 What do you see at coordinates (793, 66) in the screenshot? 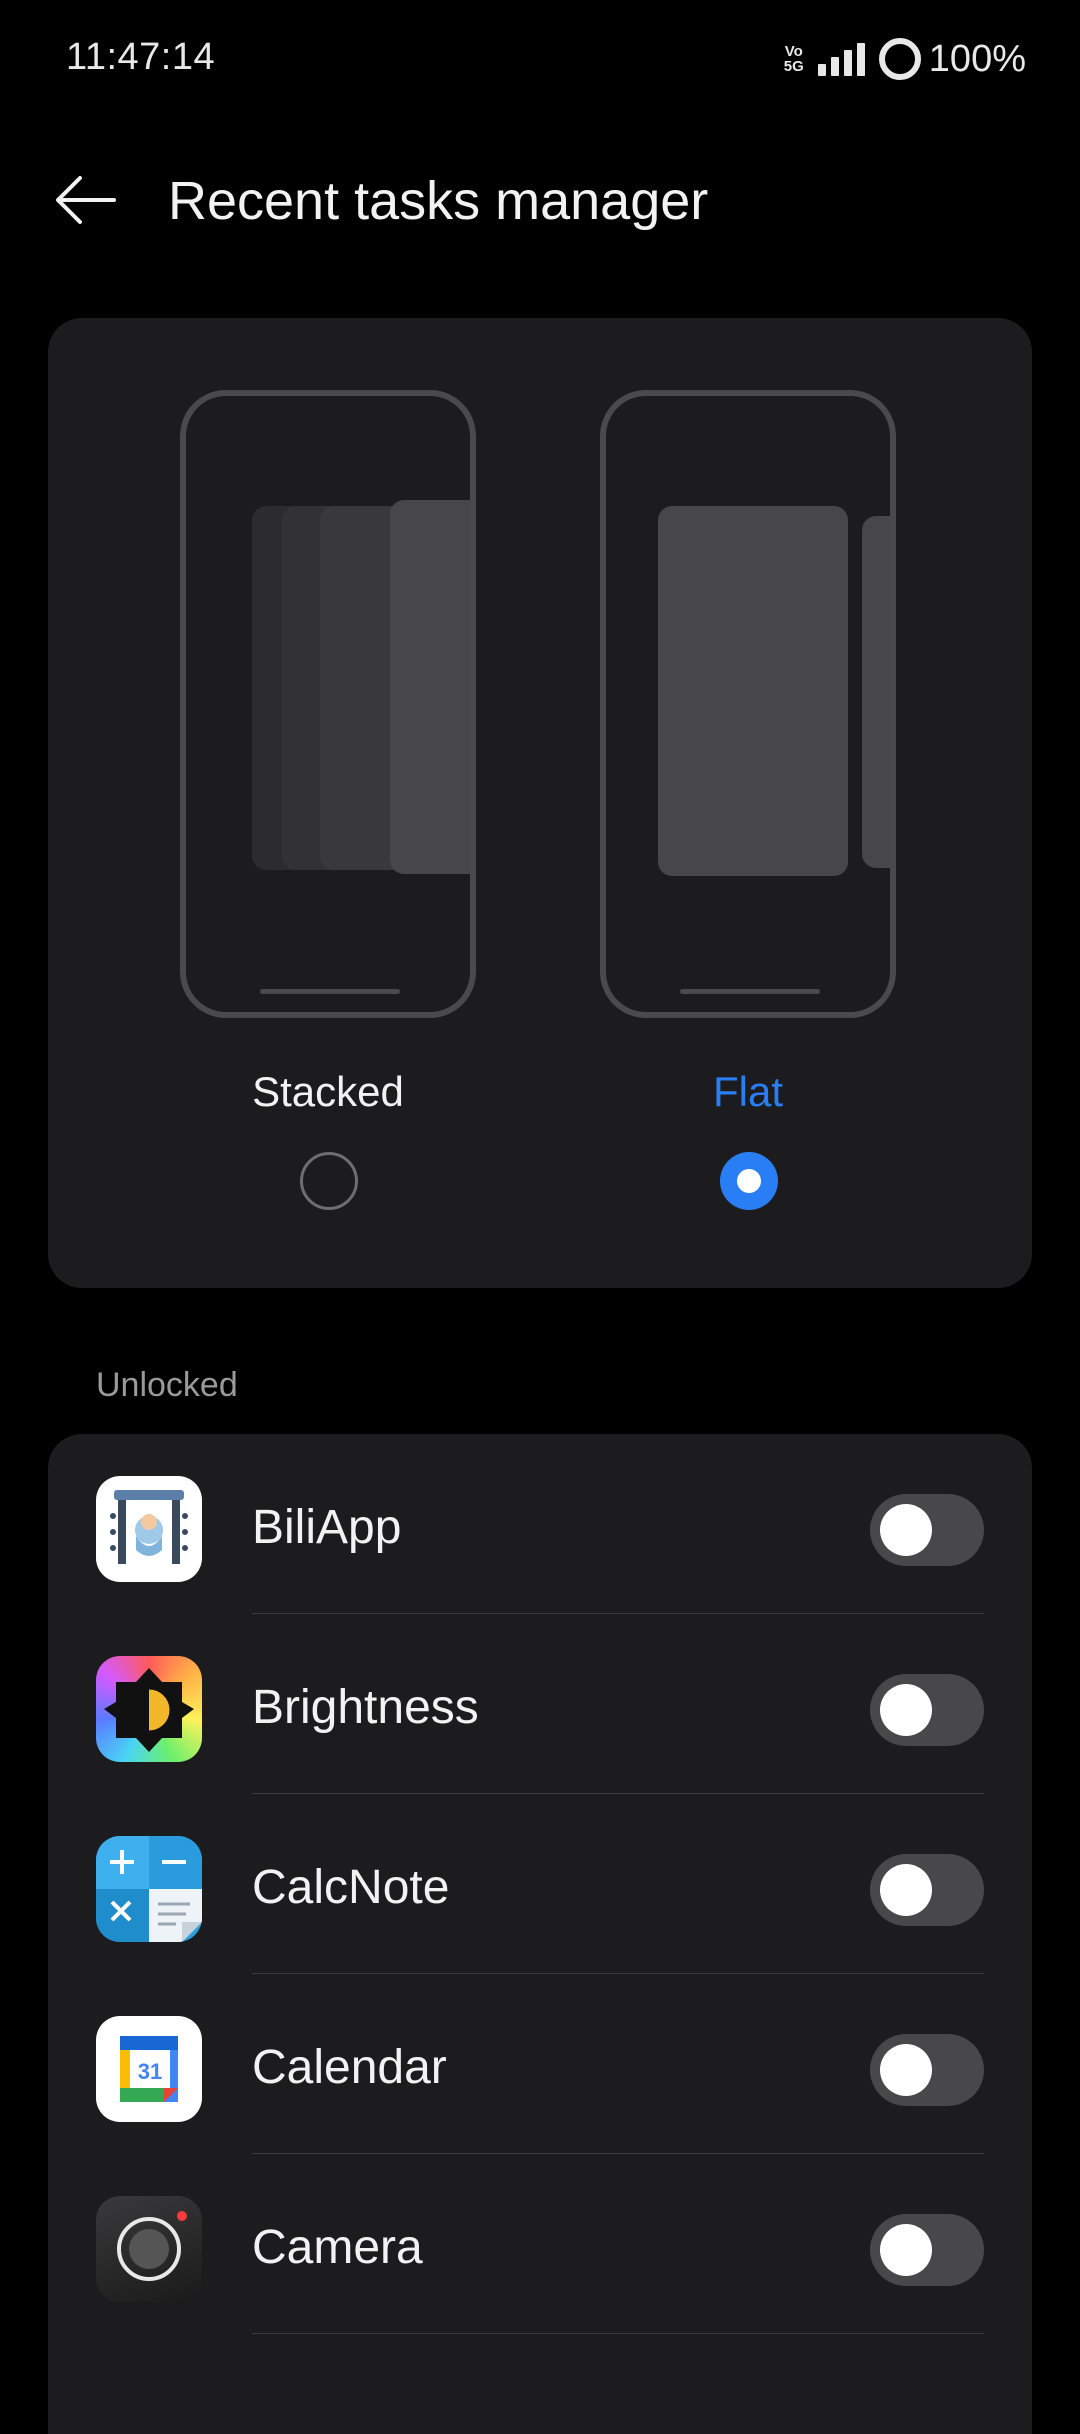
I see `network-bottom-label: 5G` at bounding box center [793, 66].